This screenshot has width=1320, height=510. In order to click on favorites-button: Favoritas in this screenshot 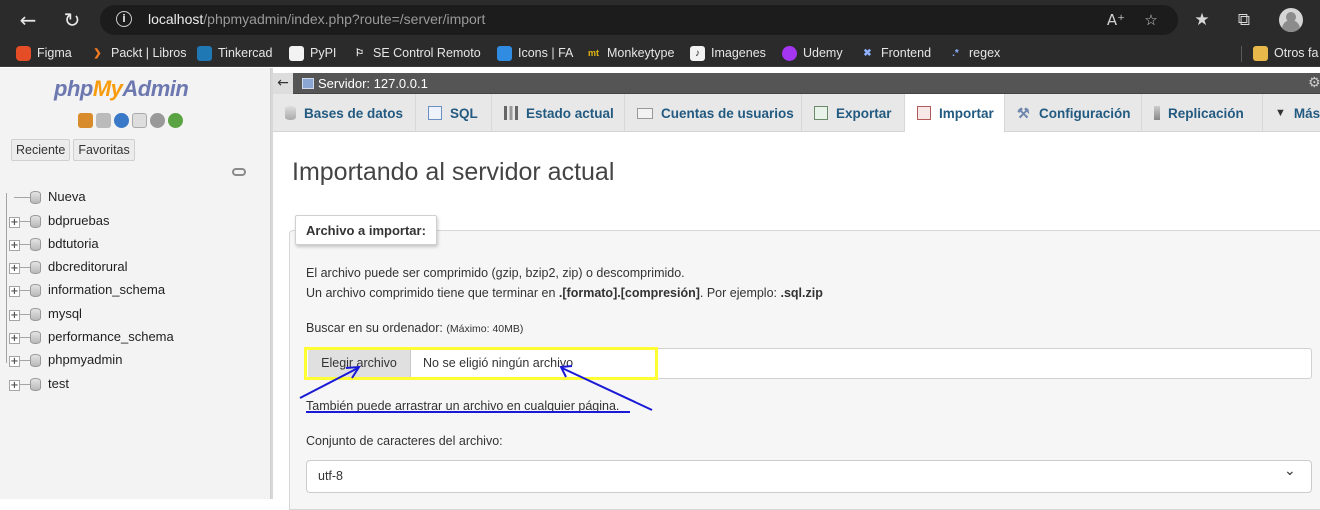, I will do `click(104, 150)`.